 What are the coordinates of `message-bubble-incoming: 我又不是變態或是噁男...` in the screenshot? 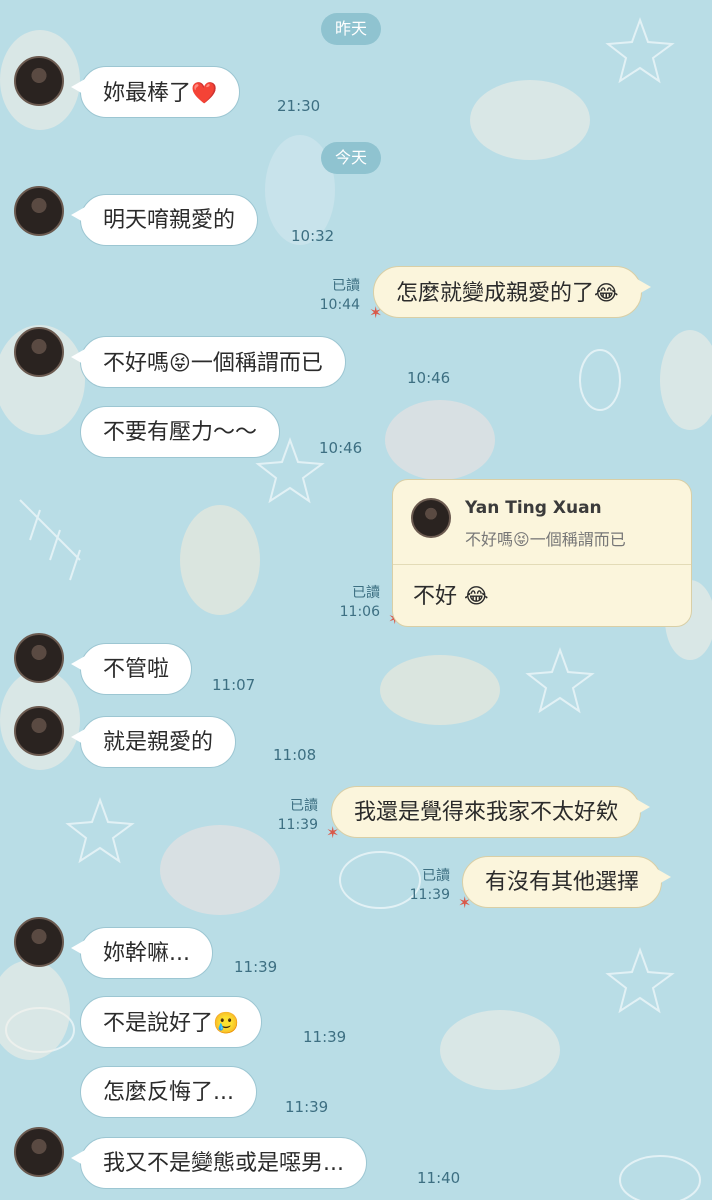 It's located at (219, 1163).